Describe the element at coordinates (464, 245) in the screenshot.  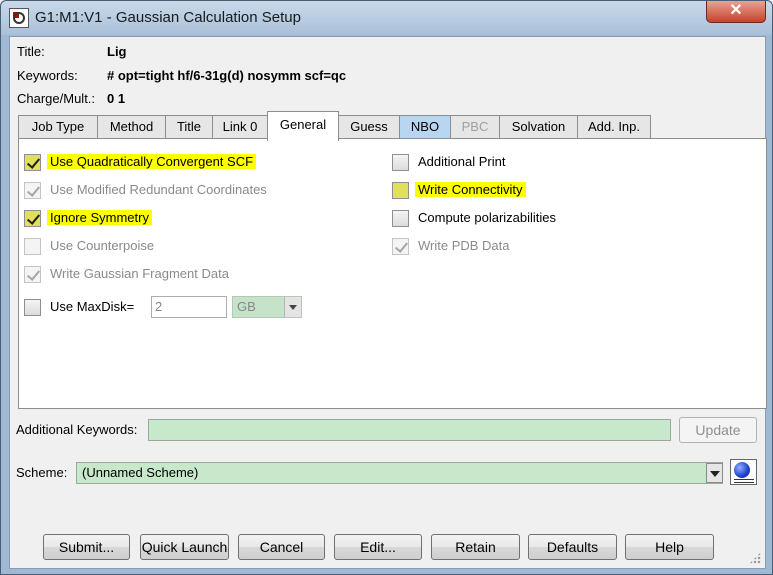
I see `checkbox-label: Write PDB Data` at that location.